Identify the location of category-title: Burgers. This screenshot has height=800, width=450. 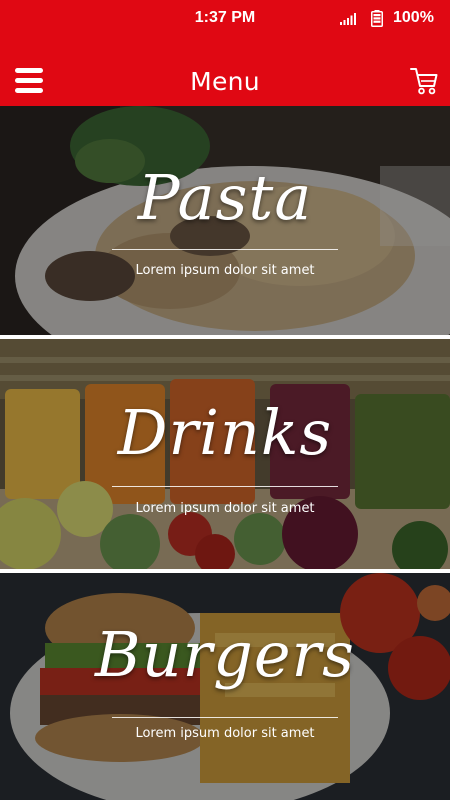
(225, 654).